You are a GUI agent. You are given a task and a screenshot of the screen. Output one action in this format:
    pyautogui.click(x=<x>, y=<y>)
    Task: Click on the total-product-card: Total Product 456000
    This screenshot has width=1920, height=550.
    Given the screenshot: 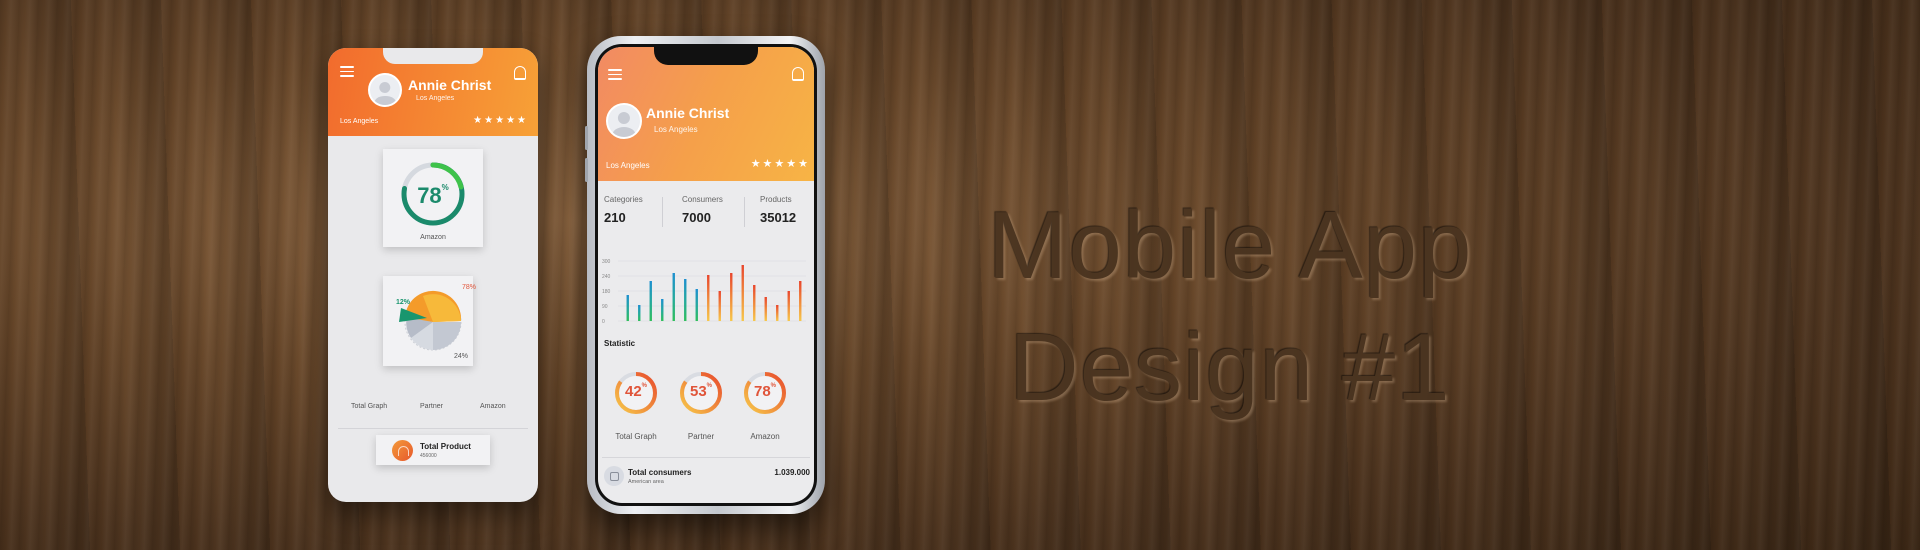 What is the action you would take?
    pyautogui.click(x=433, y=450)
    